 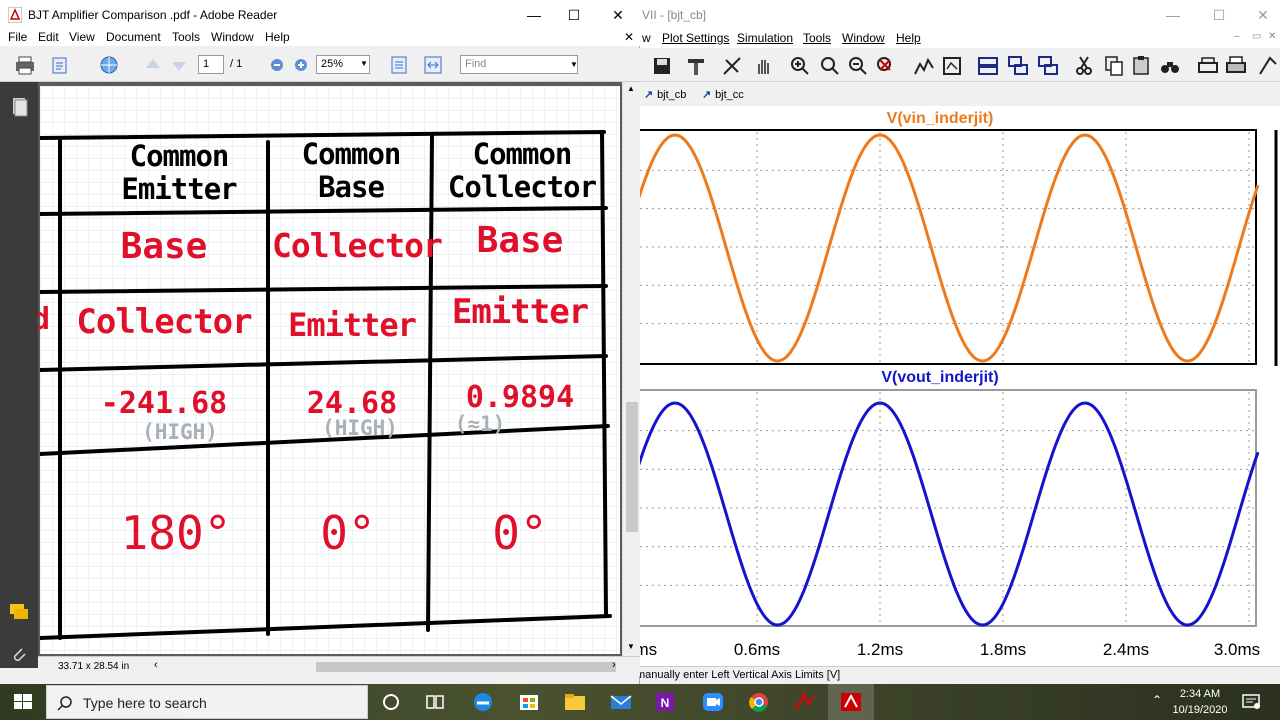 I want to click on cell-input-cc: Base, so click(x=520, y=240).